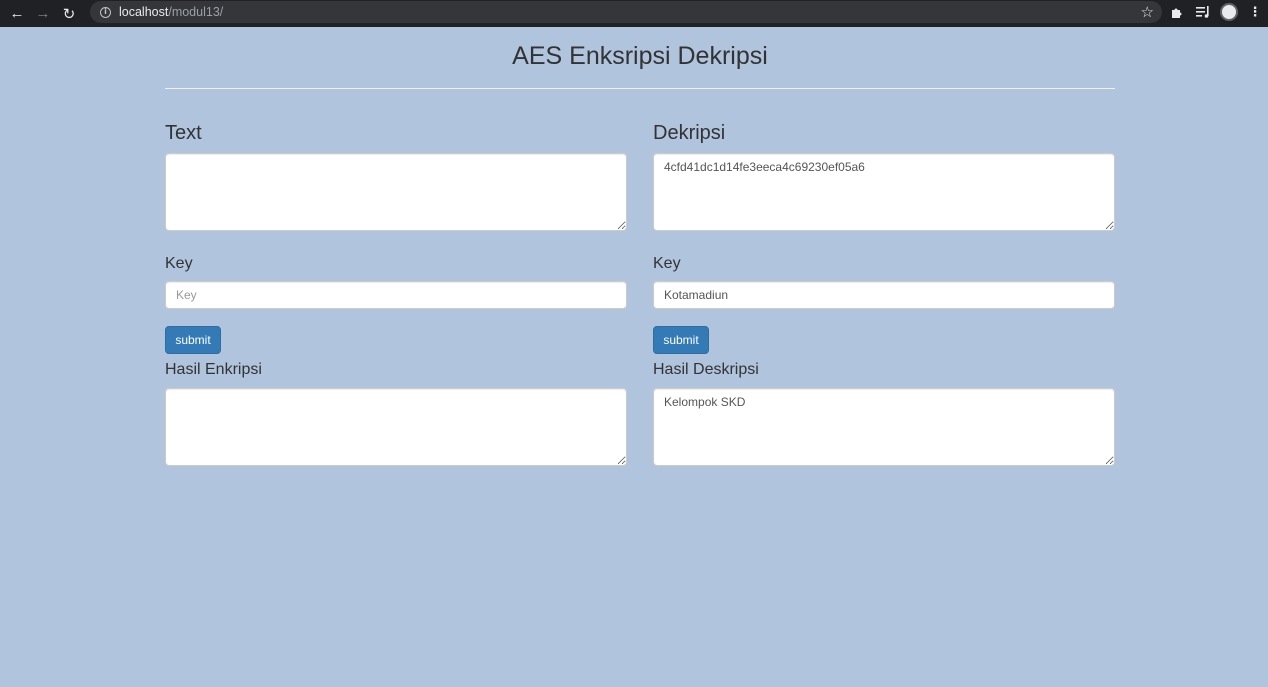  I want to click on page-title: AES Enksripsi Dekripsi, so click(640, 56).